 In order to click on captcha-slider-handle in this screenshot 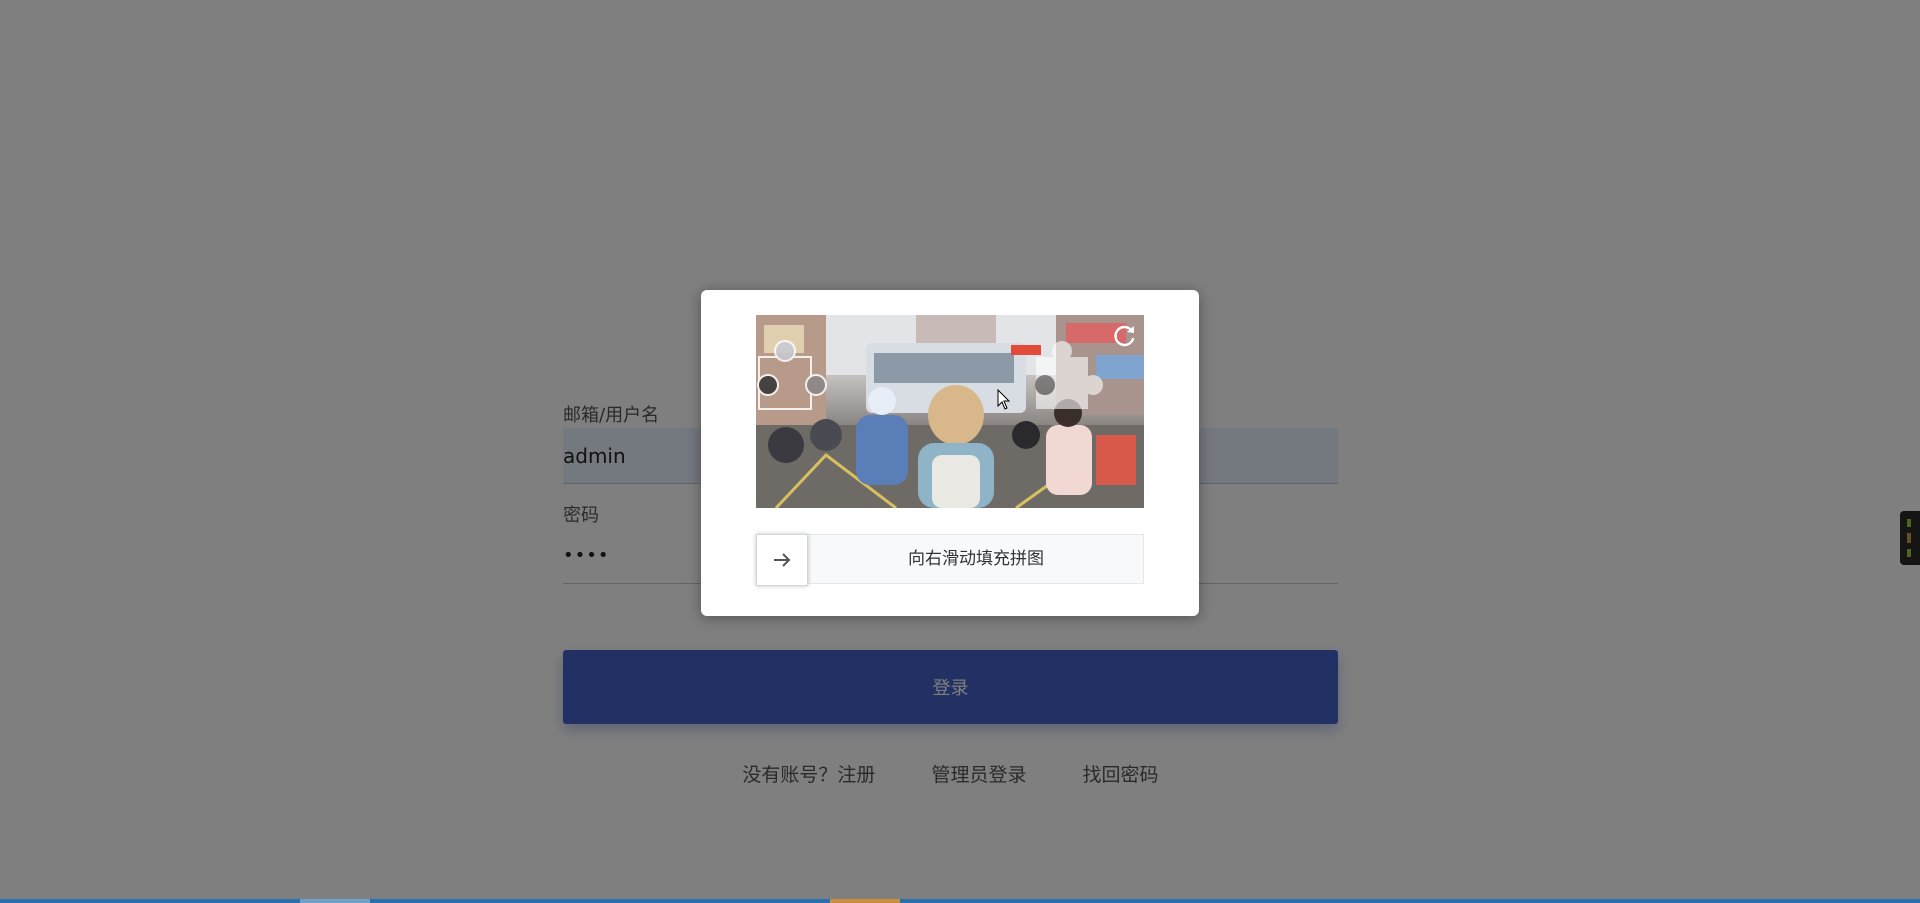, I will do `click(782, 560)`.